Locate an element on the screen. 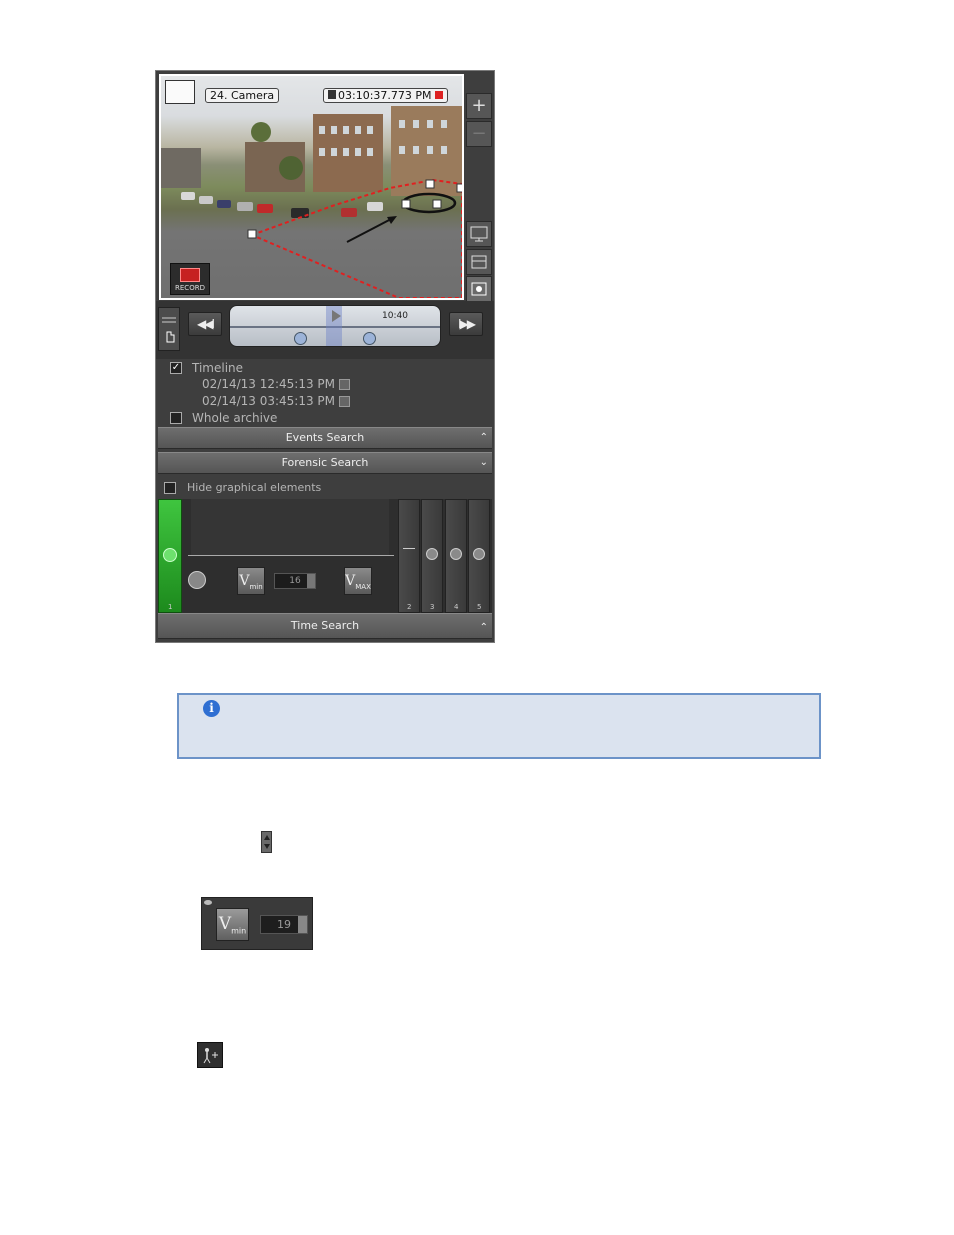  archive-icon is located at coordinates (479, 289).